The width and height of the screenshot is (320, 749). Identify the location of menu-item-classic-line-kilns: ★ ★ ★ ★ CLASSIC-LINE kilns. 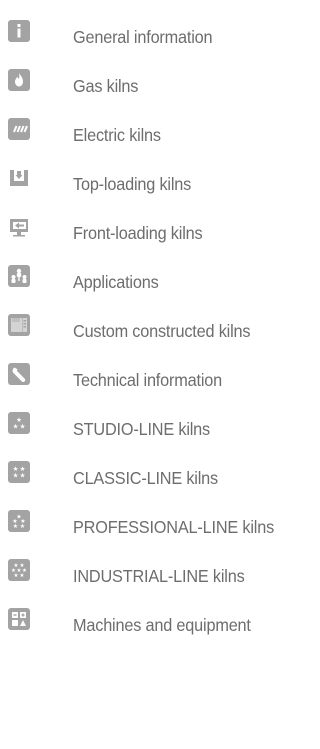
(149, 481).